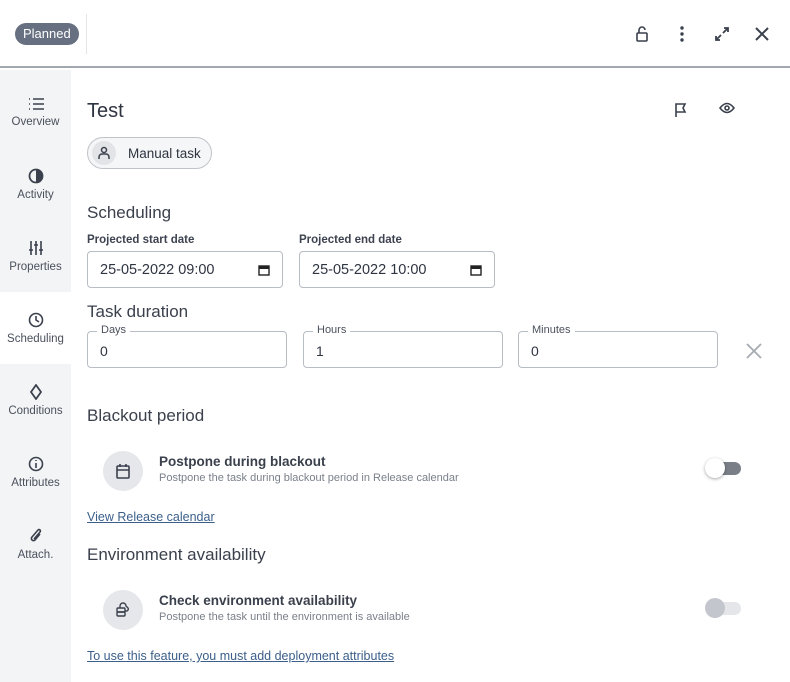 This screenshot has height=682, width=790. What do you see at coordinates (642, 34) in the screenshot?
I see `lock-icon` at bounding box center [642, 34].